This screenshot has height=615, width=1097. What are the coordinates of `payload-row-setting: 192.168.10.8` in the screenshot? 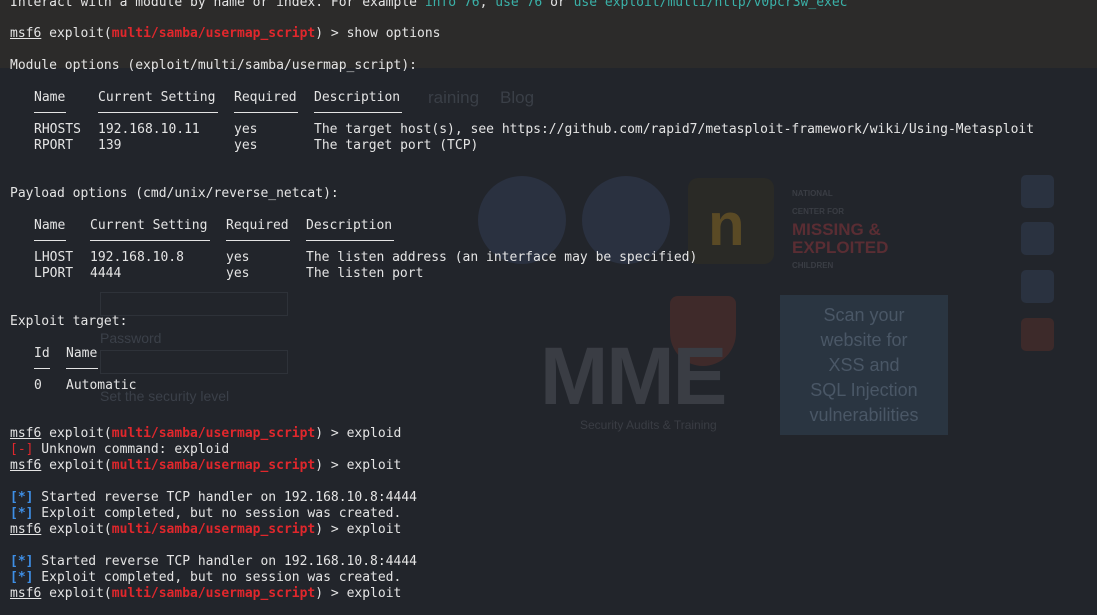 It's located at (137, 257).